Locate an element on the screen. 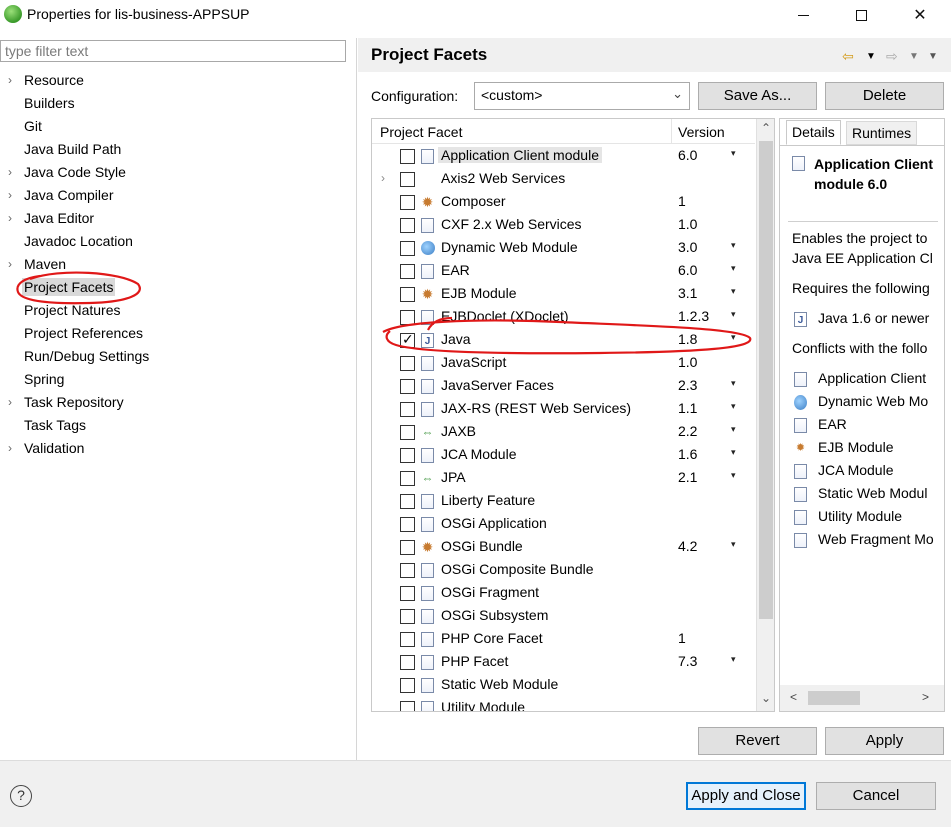 The height and width of the screenshot is (827, 951). facet-row: JavaScript 1.0 is located at coordinates (563, 363).